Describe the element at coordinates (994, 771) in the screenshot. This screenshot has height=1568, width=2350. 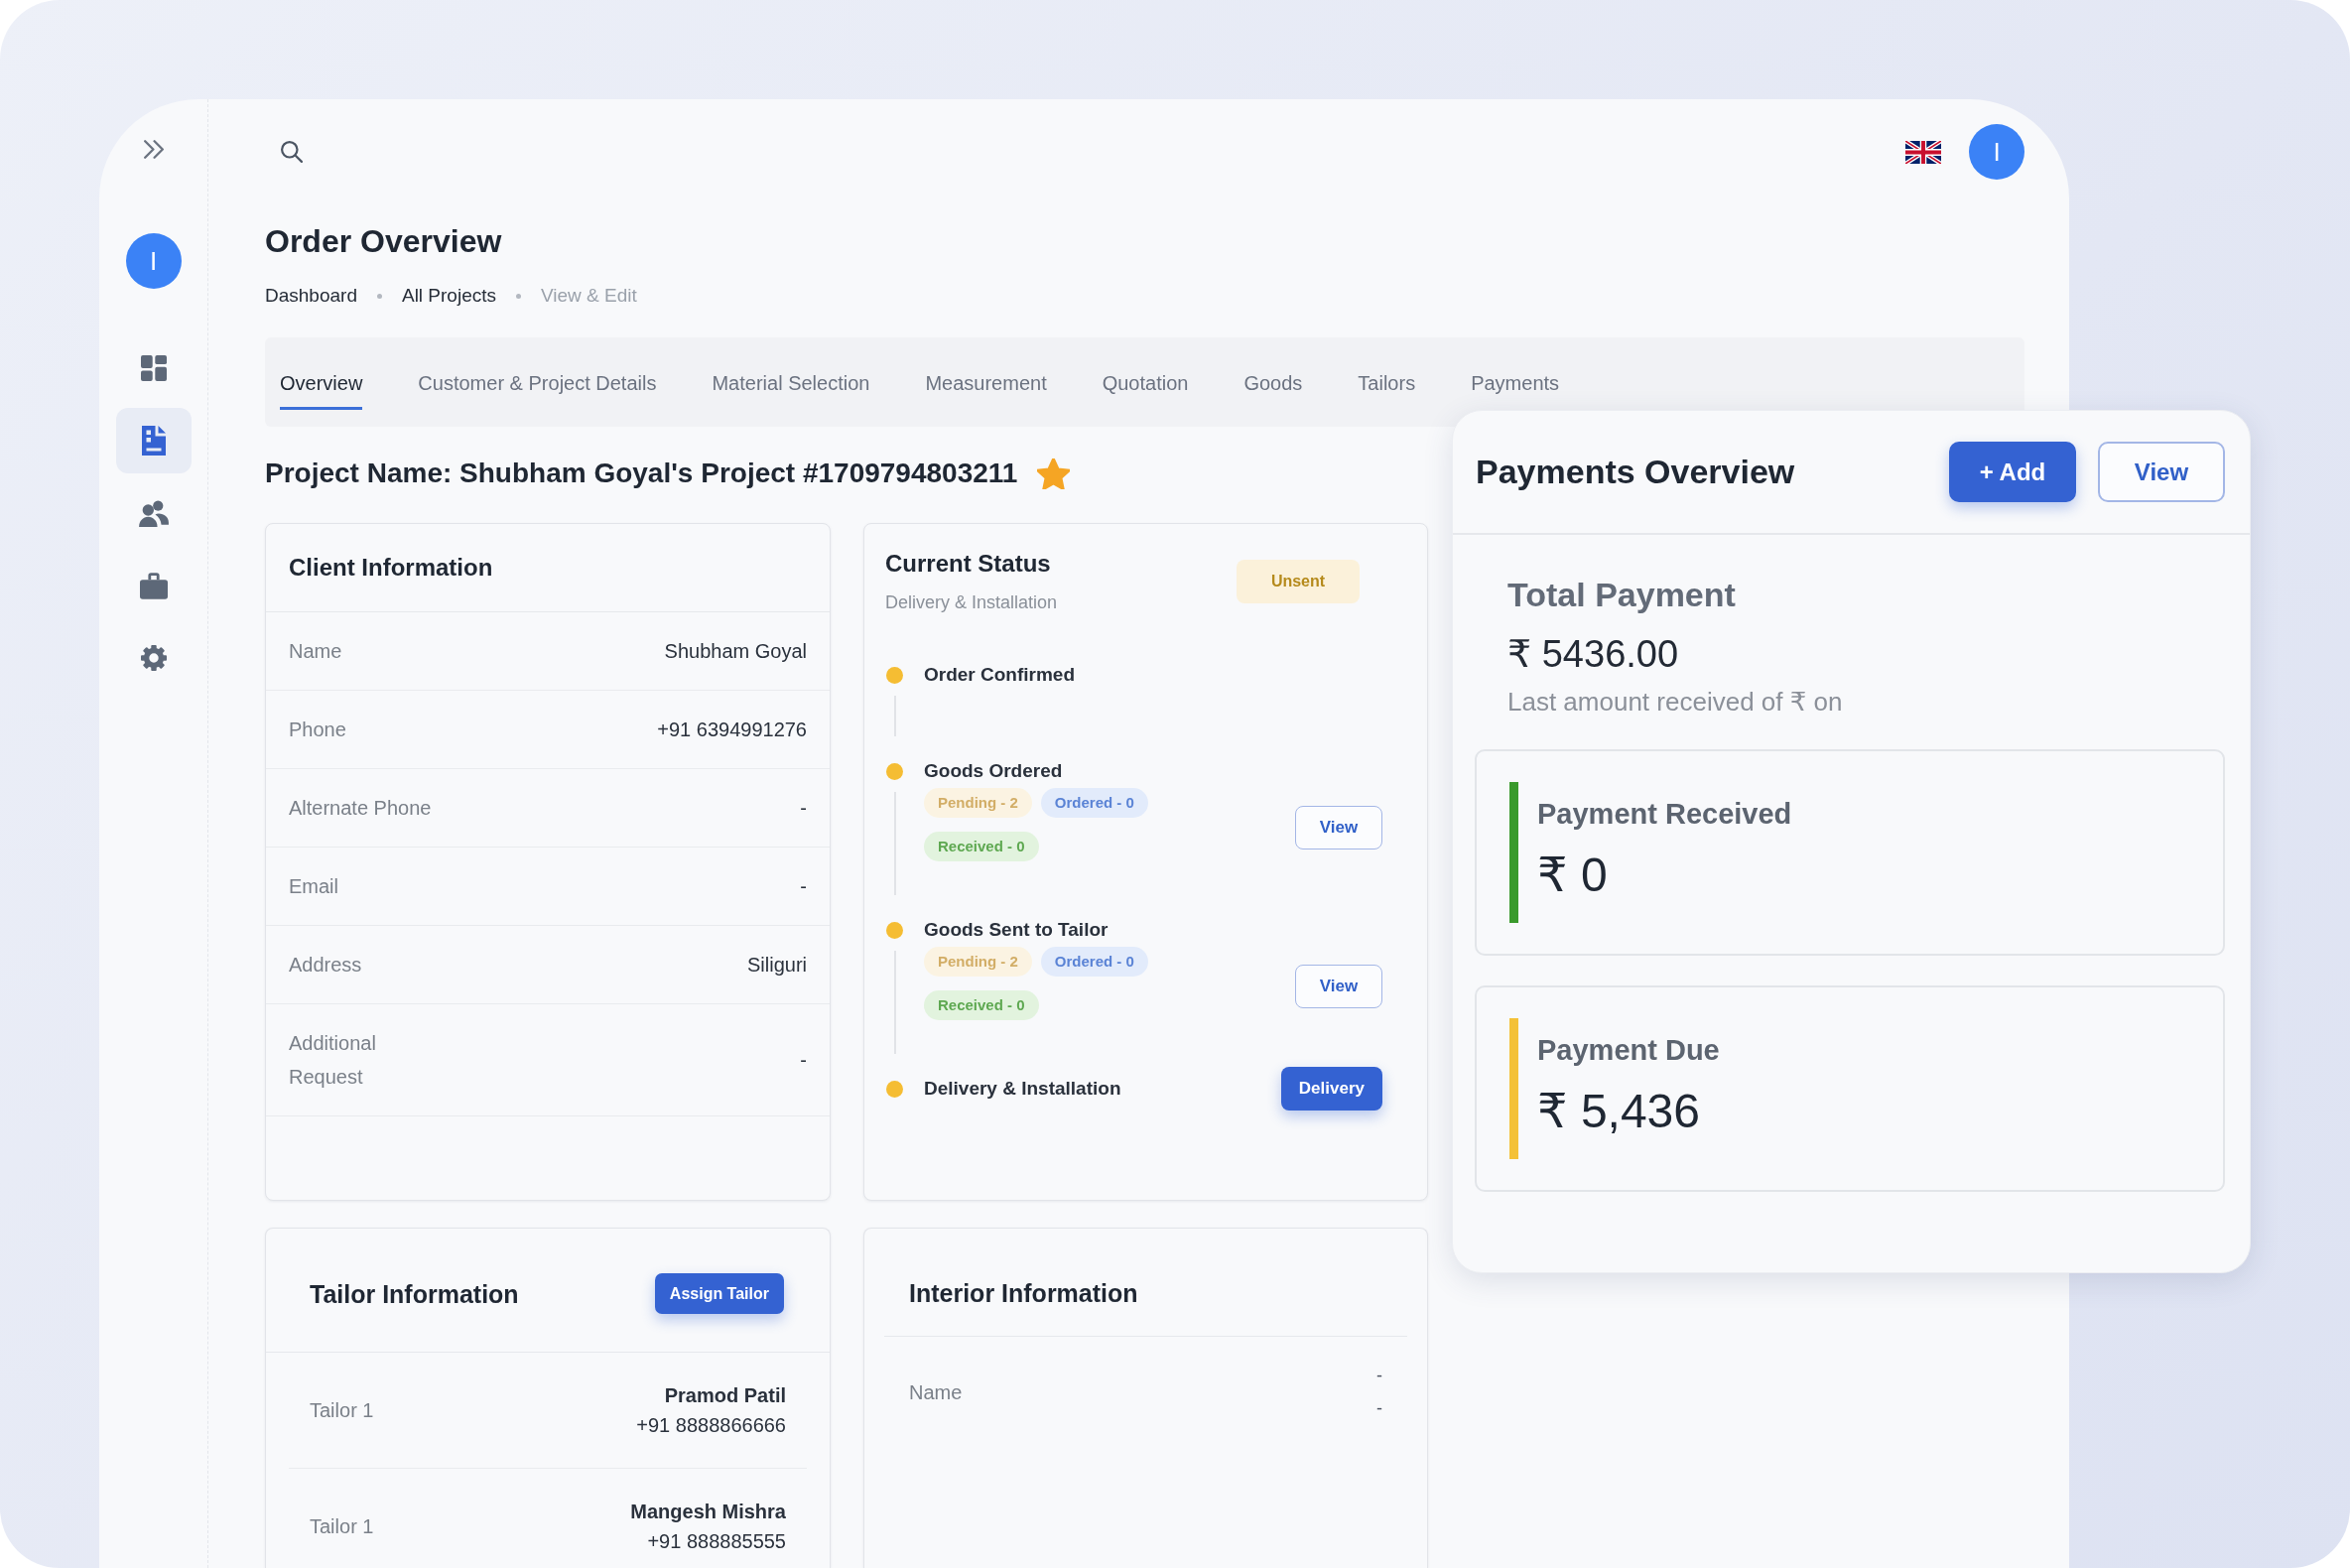
I see `step-label: Goods Ordered` at that location.